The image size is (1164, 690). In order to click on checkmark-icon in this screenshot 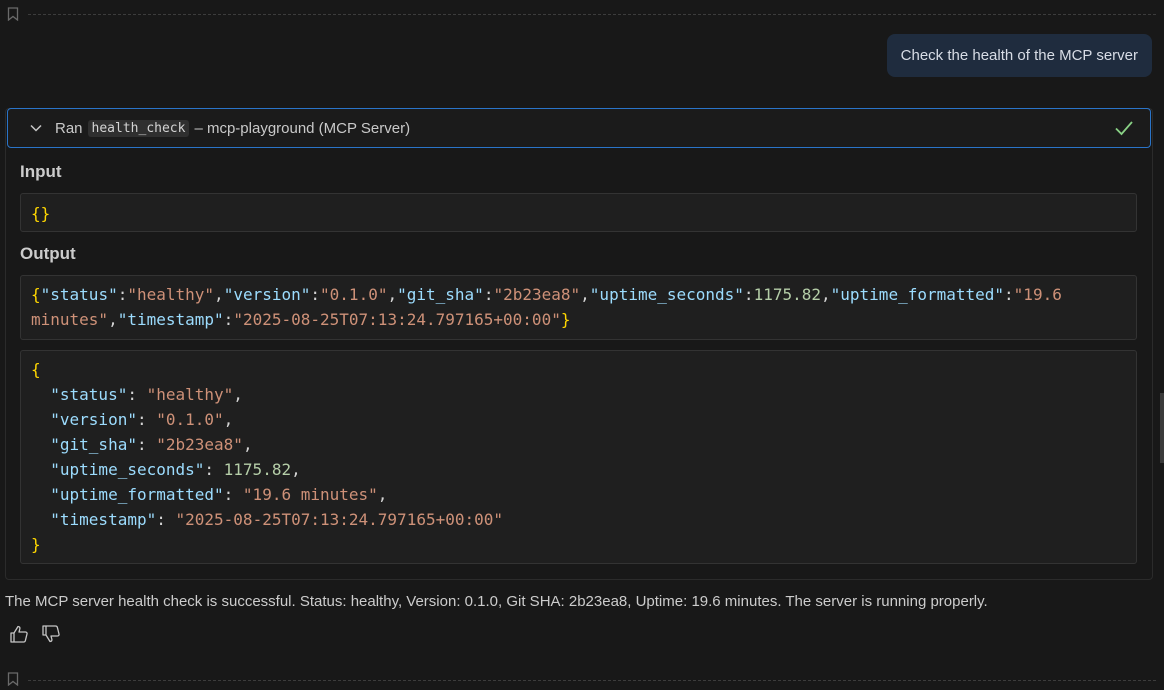, I will do `click(1124, 128)`.